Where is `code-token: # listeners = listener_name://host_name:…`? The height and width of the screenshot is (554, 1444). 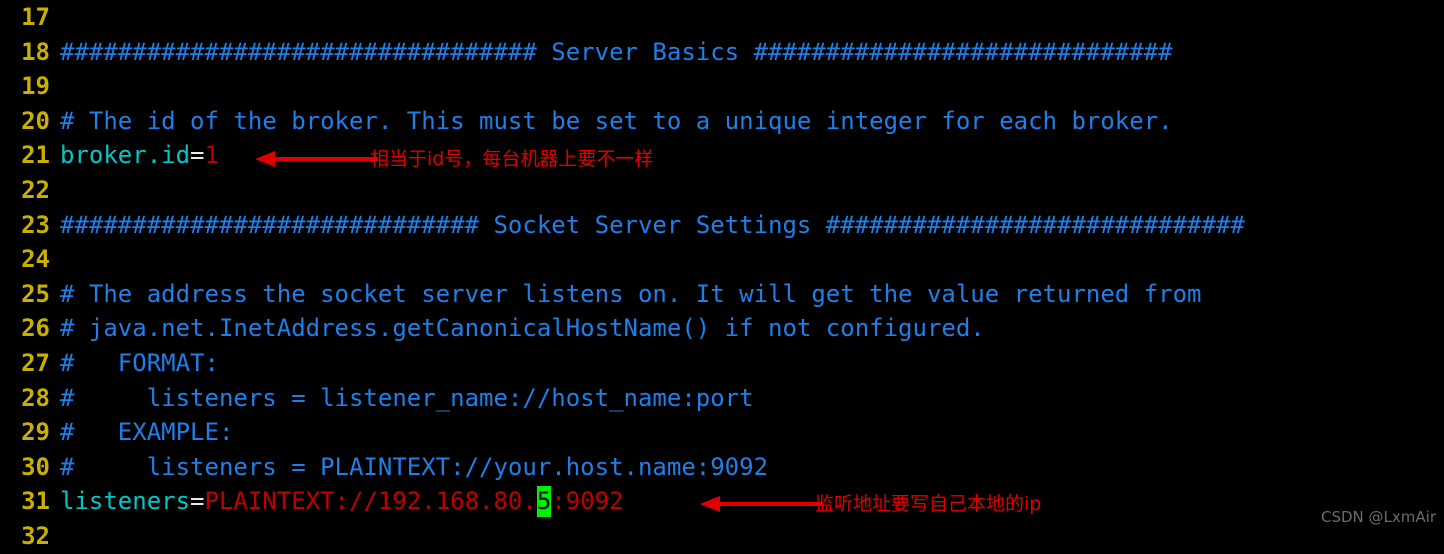
code-token: # listeners = listener_name://host_name:… is located at coordinates (407, 397).